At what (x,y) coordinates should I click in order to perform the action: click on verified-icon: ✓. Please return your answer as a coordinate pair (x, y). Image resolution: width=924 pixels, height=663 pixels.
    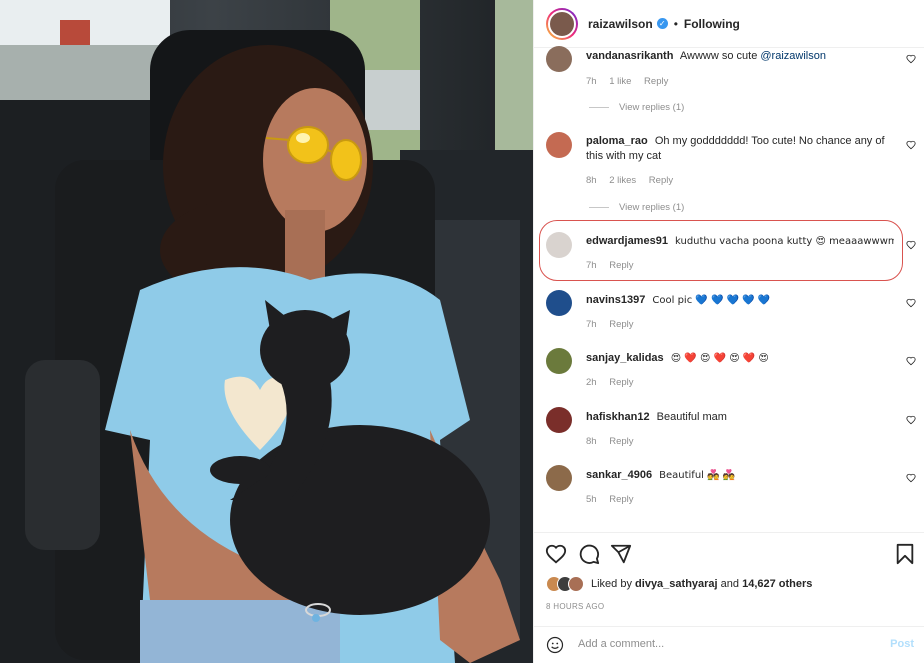
    Looking at the image, I should click on (662, 23).